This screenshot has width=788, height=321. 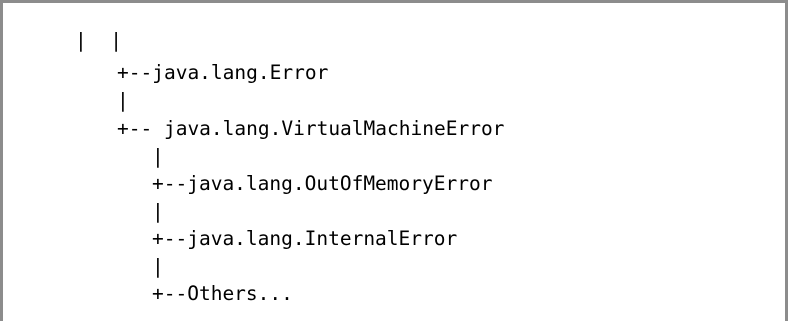 I want to click on code-line-8: +--java.lang.InternalError, so click(x=305, y=238).